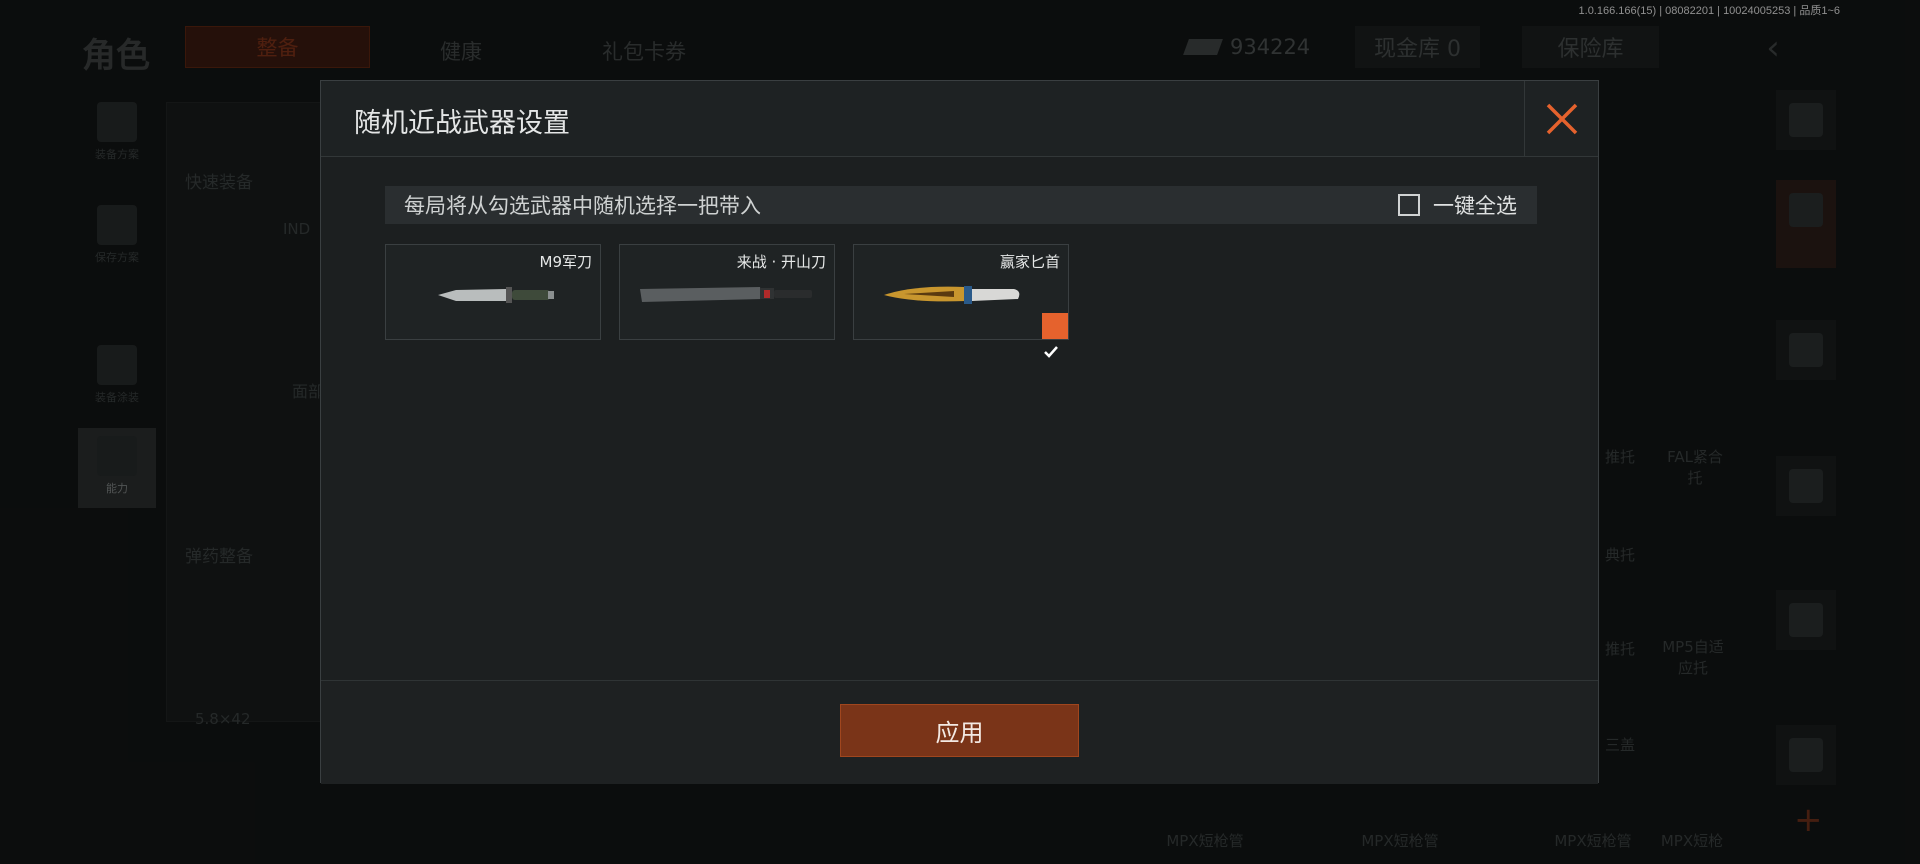 The image size is (1920, 864). I want to click on weapon-name: M9军刀, so click(566, 262).